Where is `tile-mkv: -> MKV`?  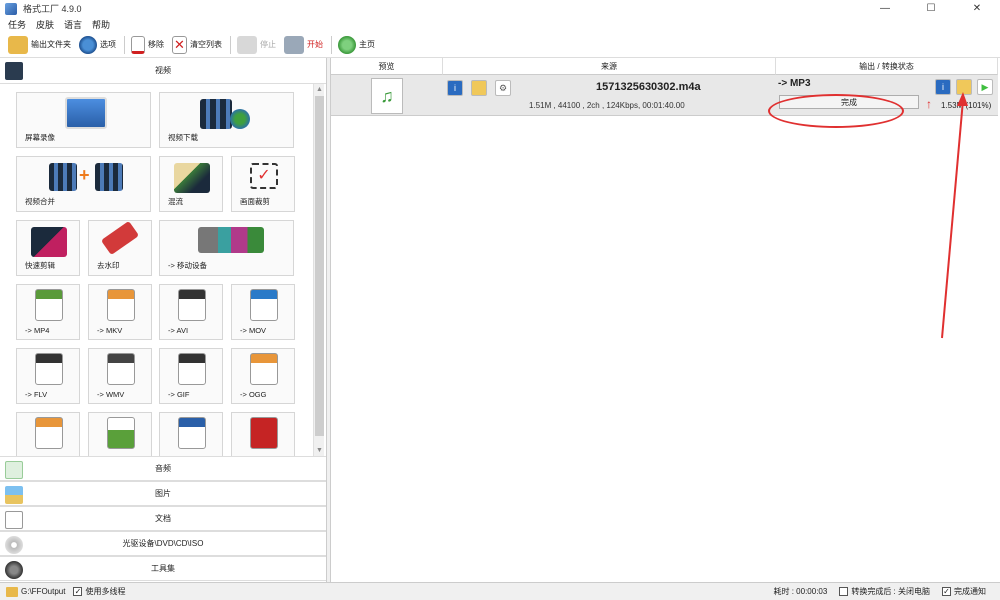
tile-mkv: -> MKV is located at coordinates (120, 312).